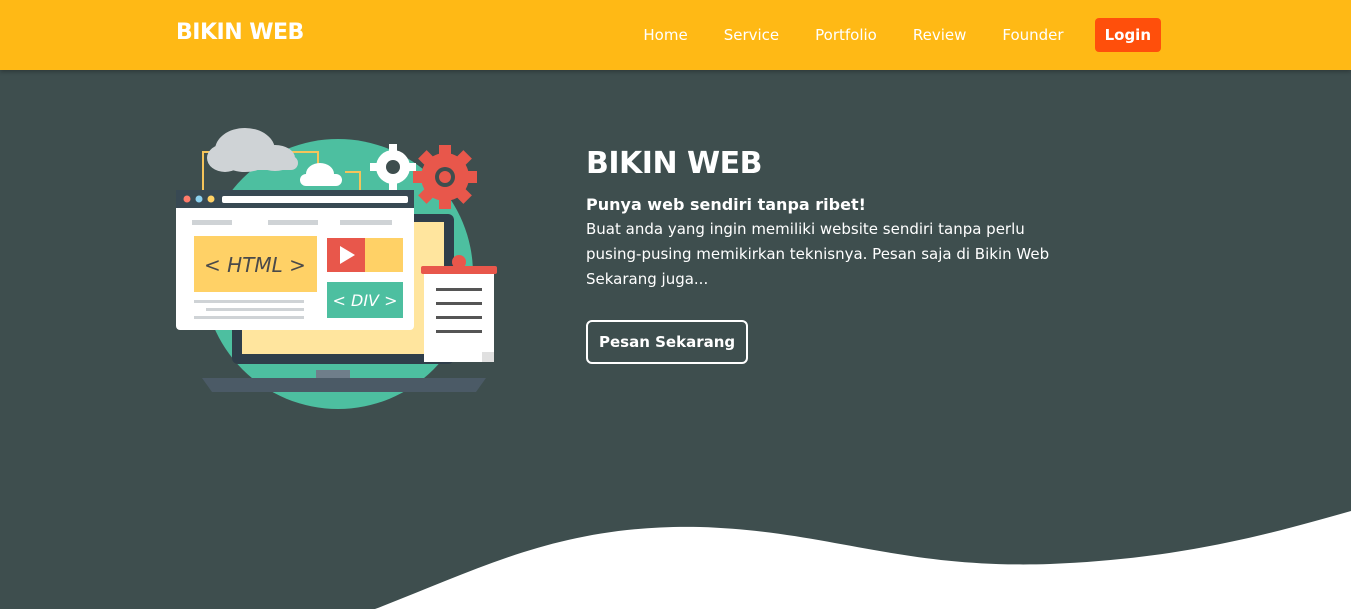  Describe the element at coordinates (674, 163) in the screenshot. I see `hero-title: BIKIN WEB` at that location.